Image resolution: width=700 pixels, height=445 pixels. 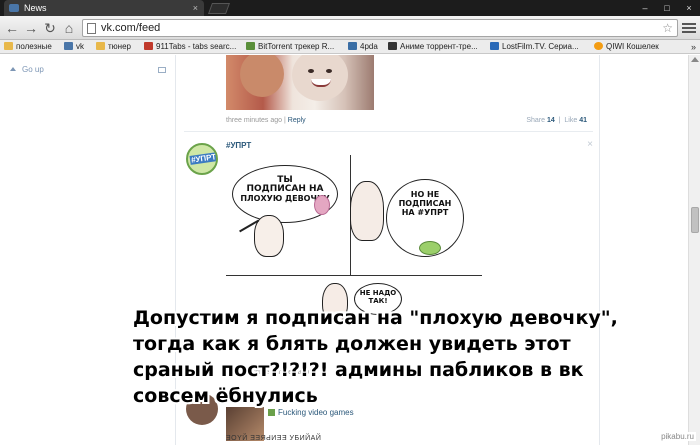 I want to click on address-url: vk.com/feed, so click(x=131, y=28).